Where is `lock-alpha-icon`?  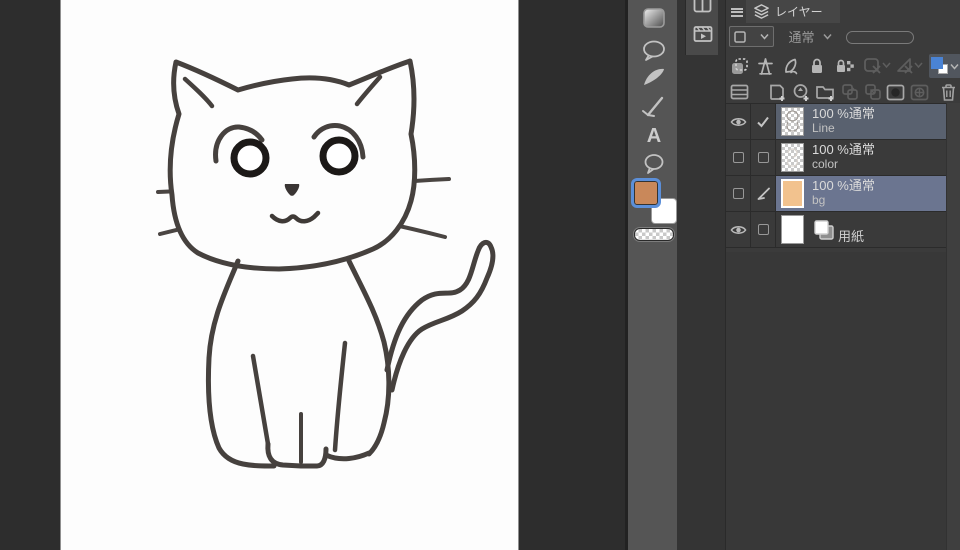 lock-alpha-icon is located at coordinates (845, 65).